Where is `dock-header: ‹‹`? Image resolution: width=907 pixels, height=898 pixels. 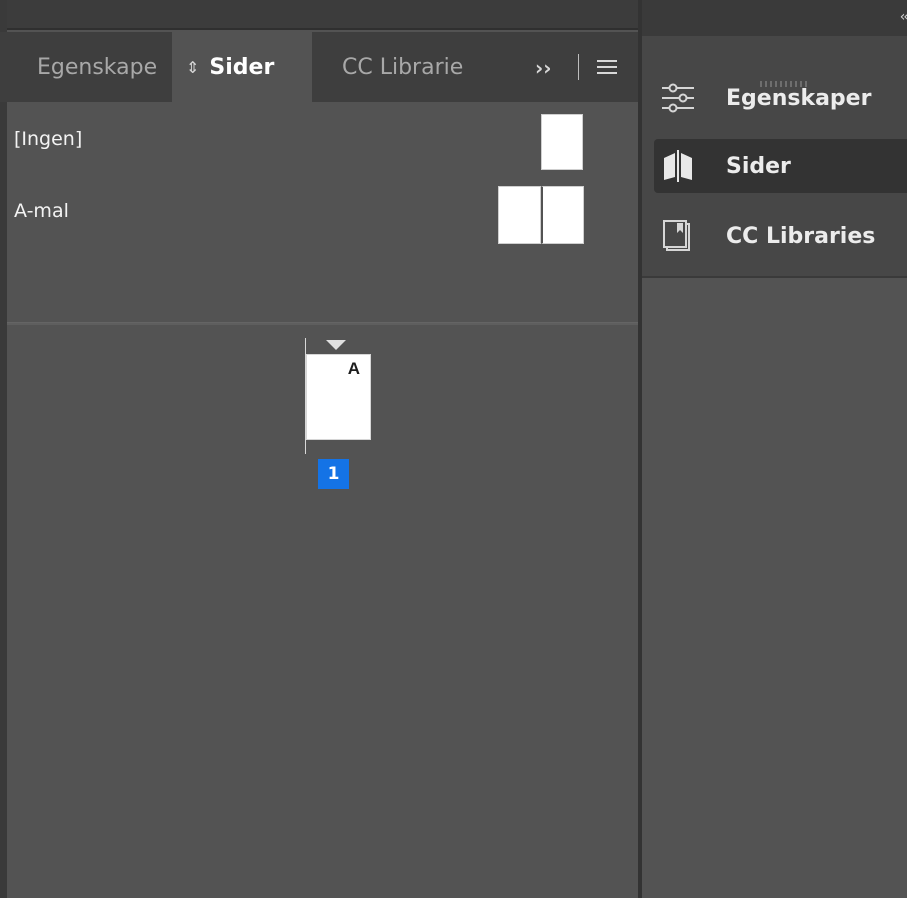
dock-header: ‹‹ is located at coordinates (774, 18).